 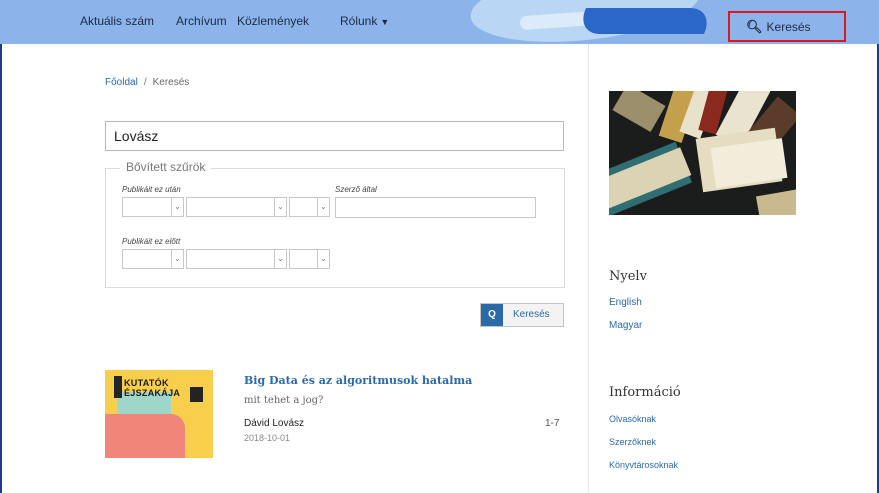 What do you see at coordinates (702, 153) in the screenshot?
I see `sidebar-books-image` at bounding box center [702, 153].